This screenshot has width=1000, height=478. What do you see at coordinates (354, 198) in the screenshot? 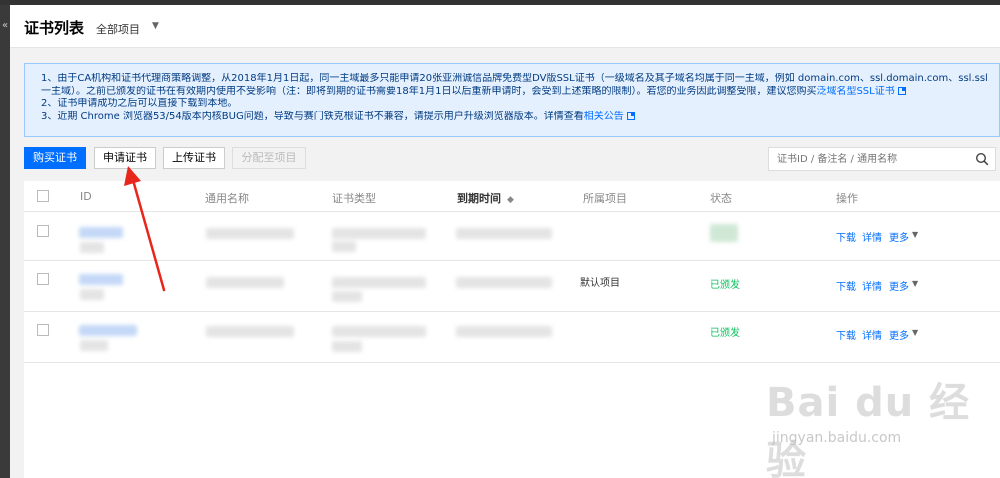
I see `column-cert-type: 证书类型` at bounding box center [354, 198].